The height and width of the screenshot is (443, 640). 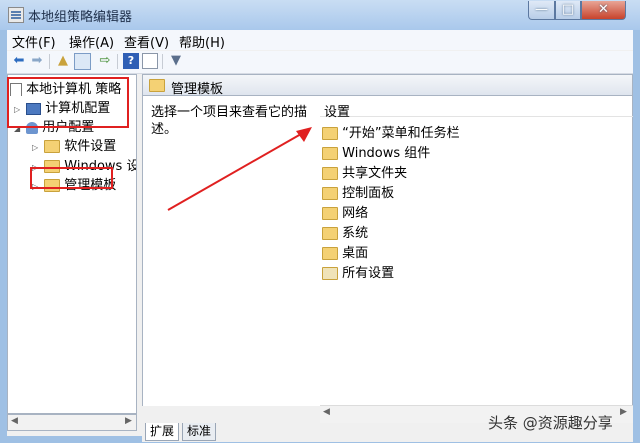 I want to click on show-hide-tree-icon, so click(x=82, y=61).